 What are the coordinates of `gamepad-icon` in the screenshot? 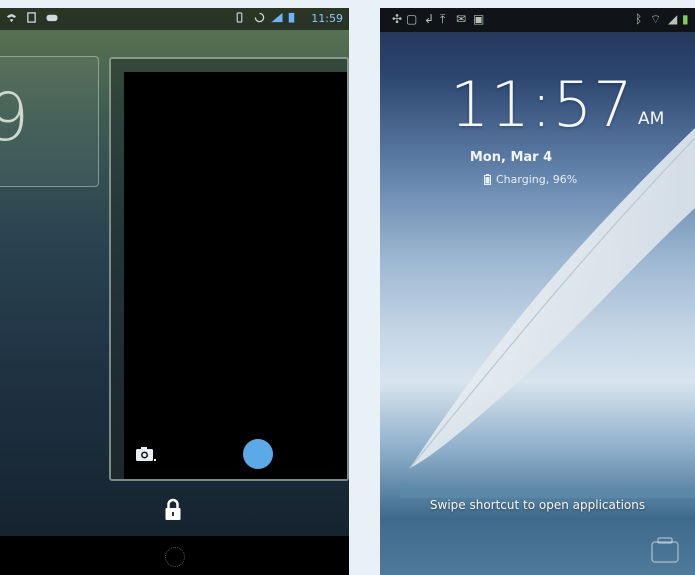 It's located at (52, 18).